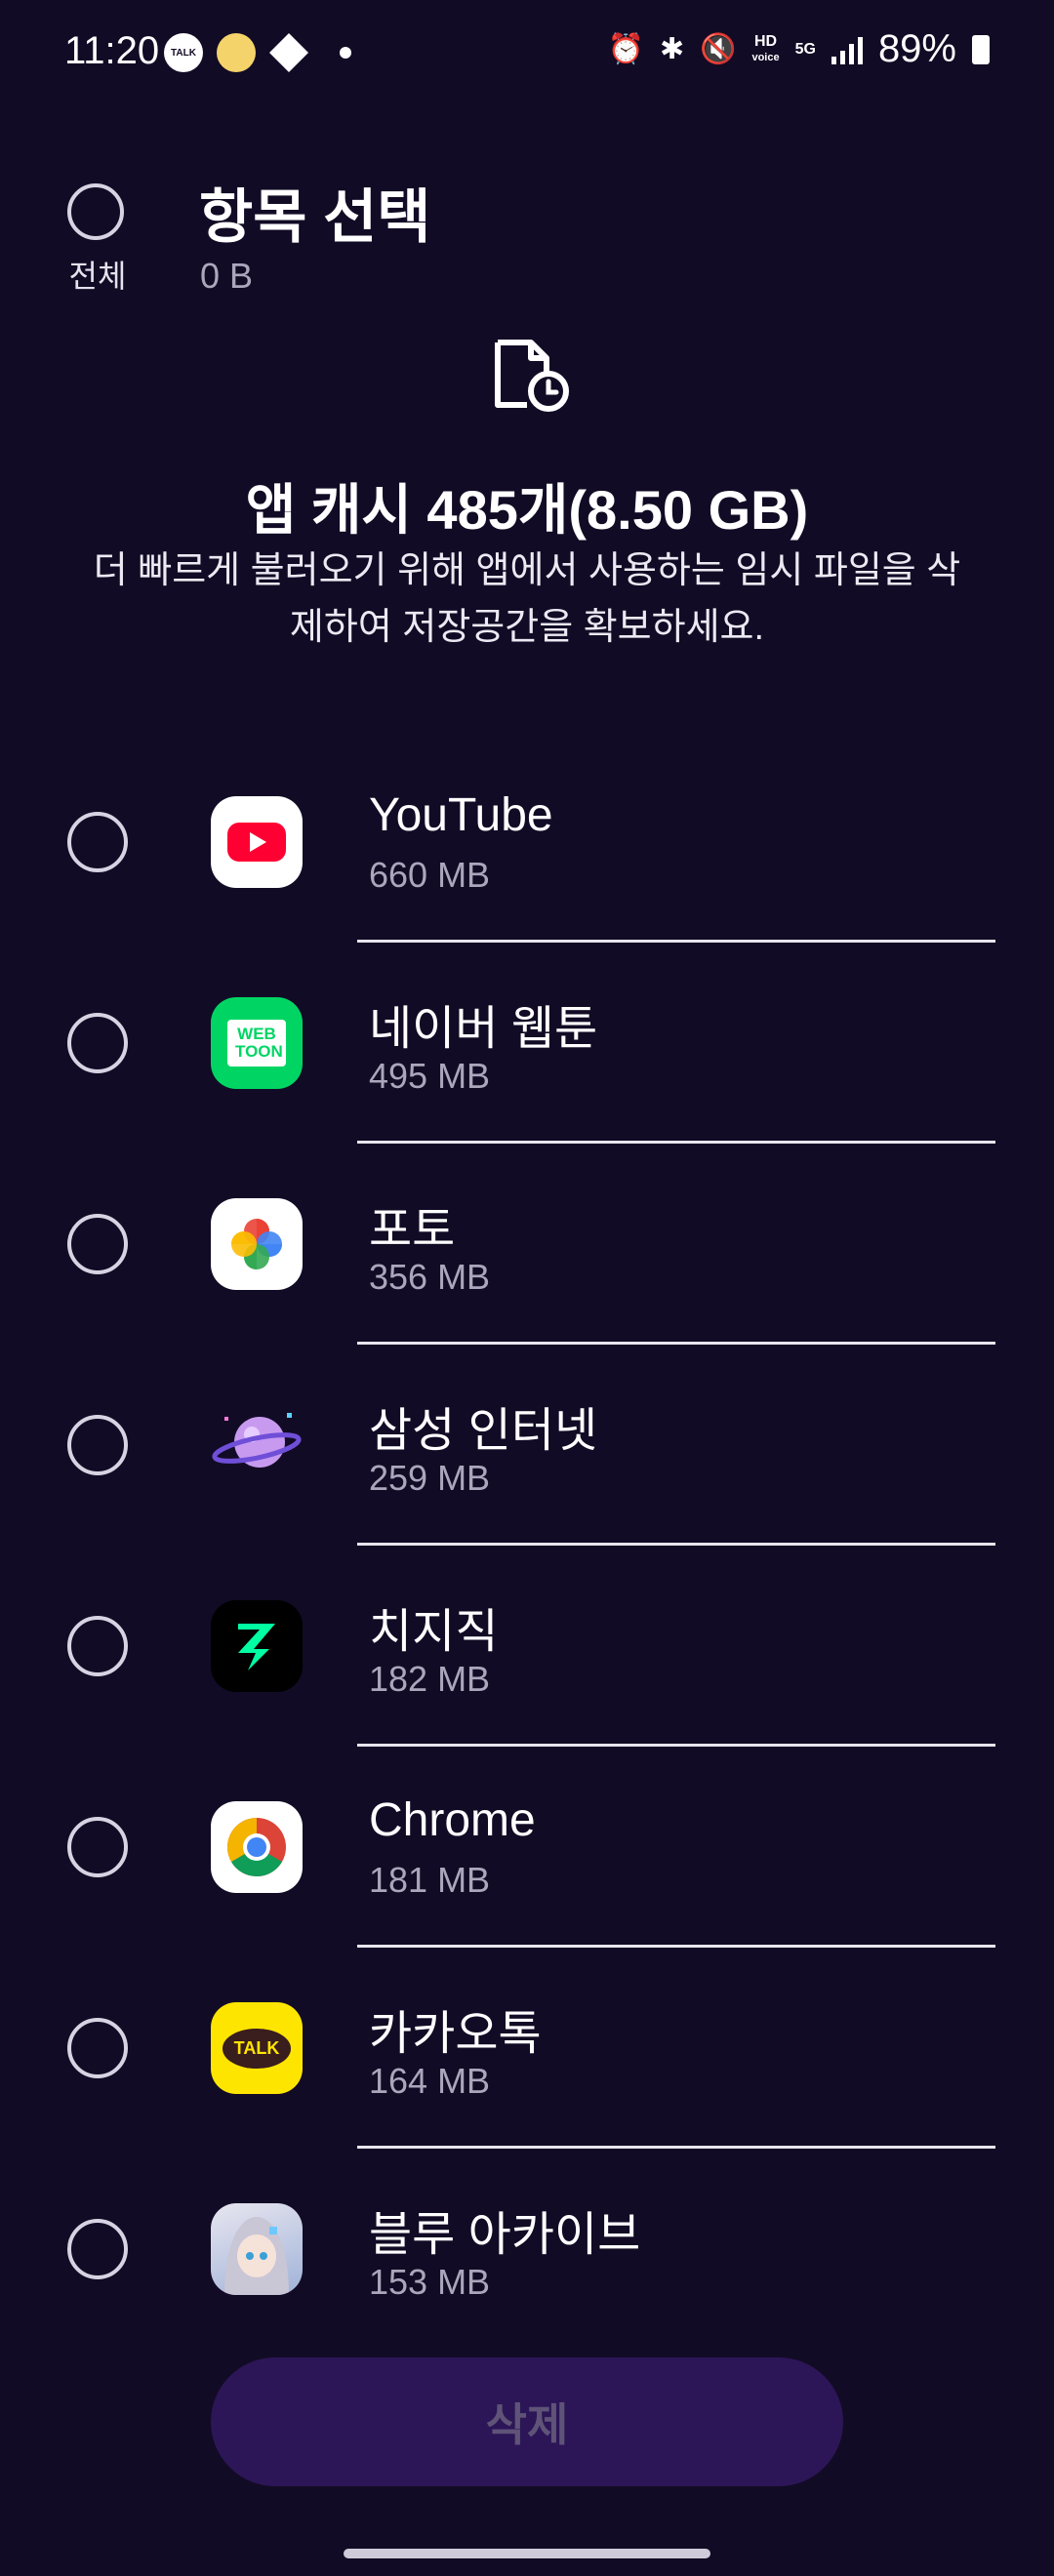 This screenshot has width=1054, height=2576. What do you see at coordinates (257, 1445) in the screenshot?
I see `samsung-internet-icon` at bounding box center [257, 1445].